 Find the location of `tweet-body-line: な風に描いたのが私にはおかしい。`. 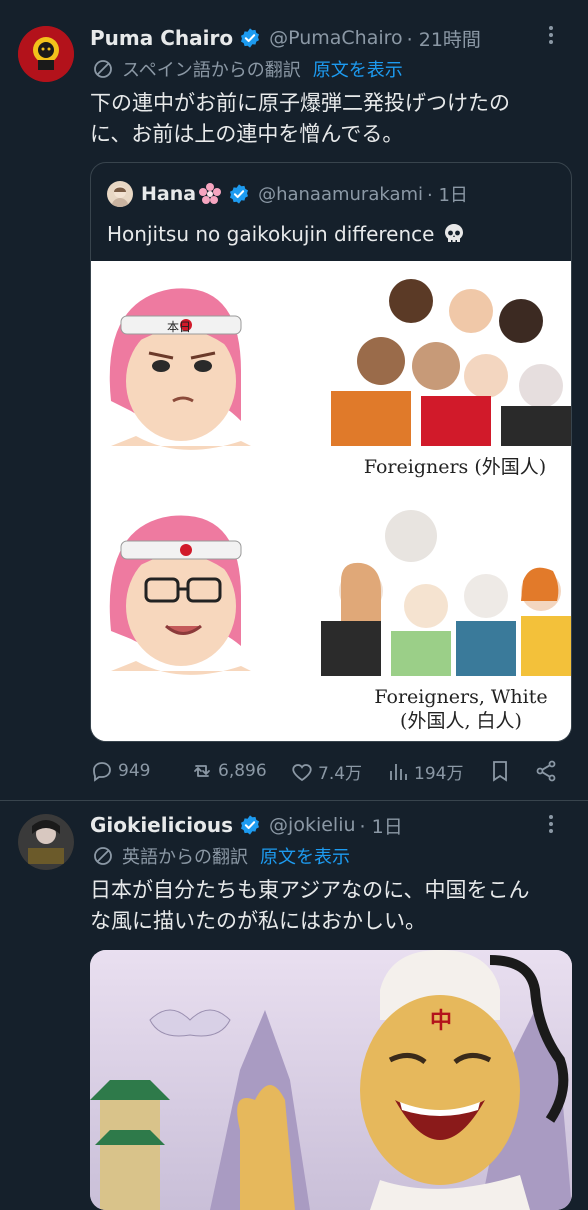

tweet-body-line: な風に描いたのが私にはおかしい。 is located at coordinates (258, 921).